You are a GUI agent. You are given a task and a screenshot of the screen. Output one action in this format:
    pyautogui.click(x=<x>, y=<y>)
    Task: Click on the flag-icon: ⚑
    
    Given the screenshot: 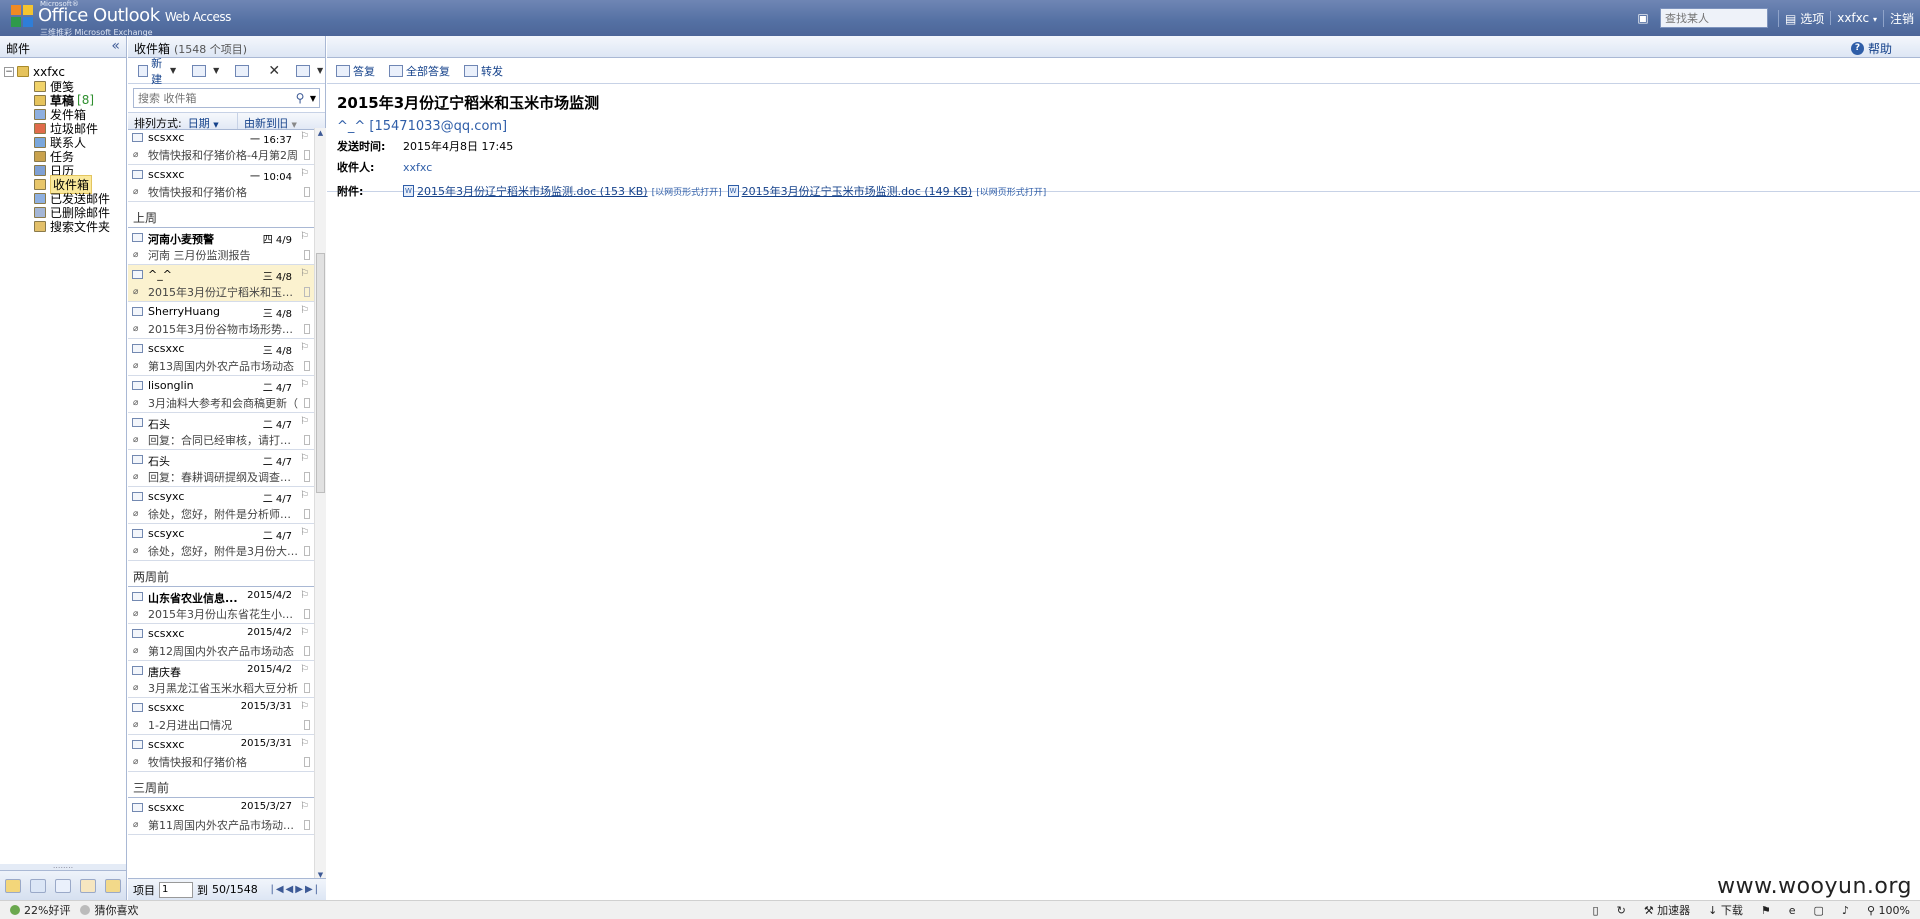 What is the action you would take?
    pyautogui.click(x=1766, y=910)
    